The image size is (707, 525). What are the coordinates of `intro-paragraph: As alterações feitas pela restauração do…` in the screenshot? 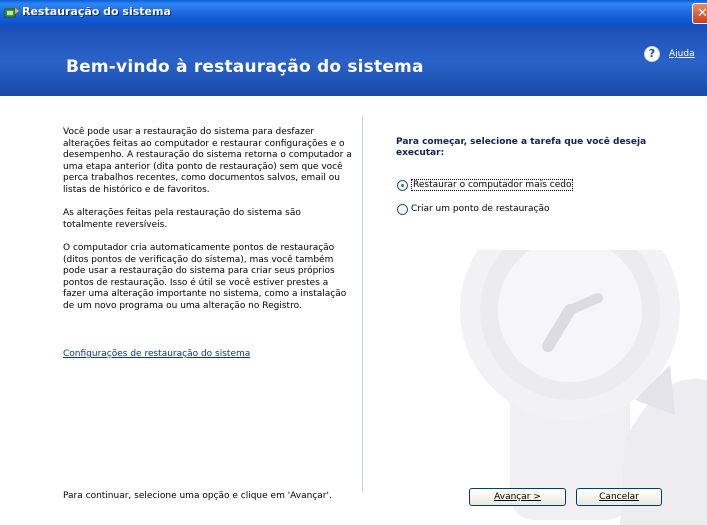 It's located at (182, 219).